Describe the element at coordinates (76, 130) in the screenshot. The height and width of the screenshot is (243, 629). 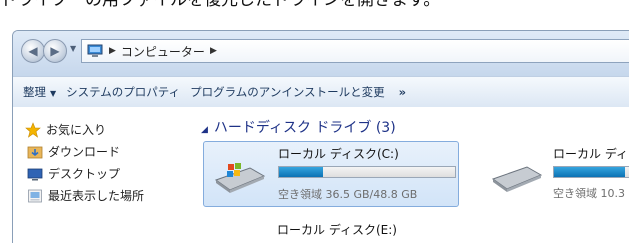
I see `nav-item-label: お気に入り` at that location.